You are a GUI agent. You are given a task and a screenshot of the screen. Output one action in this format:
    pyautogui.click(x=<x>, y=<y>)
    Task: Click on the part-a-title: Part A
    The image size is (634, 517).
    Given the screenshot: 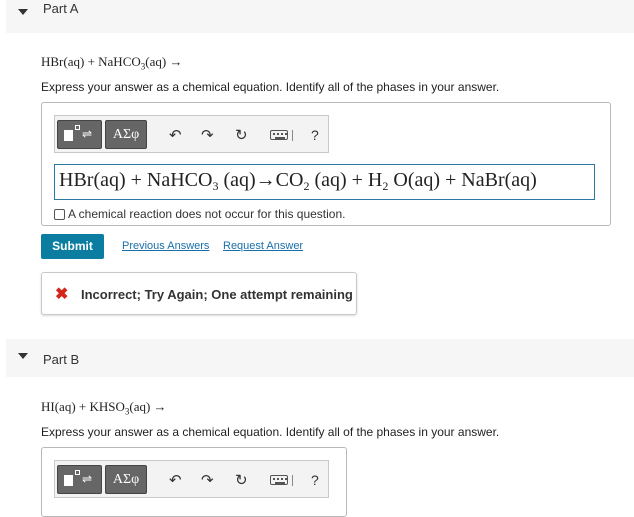 What is the action you would take?
    pyautogui.click(x=61, y=8)
    